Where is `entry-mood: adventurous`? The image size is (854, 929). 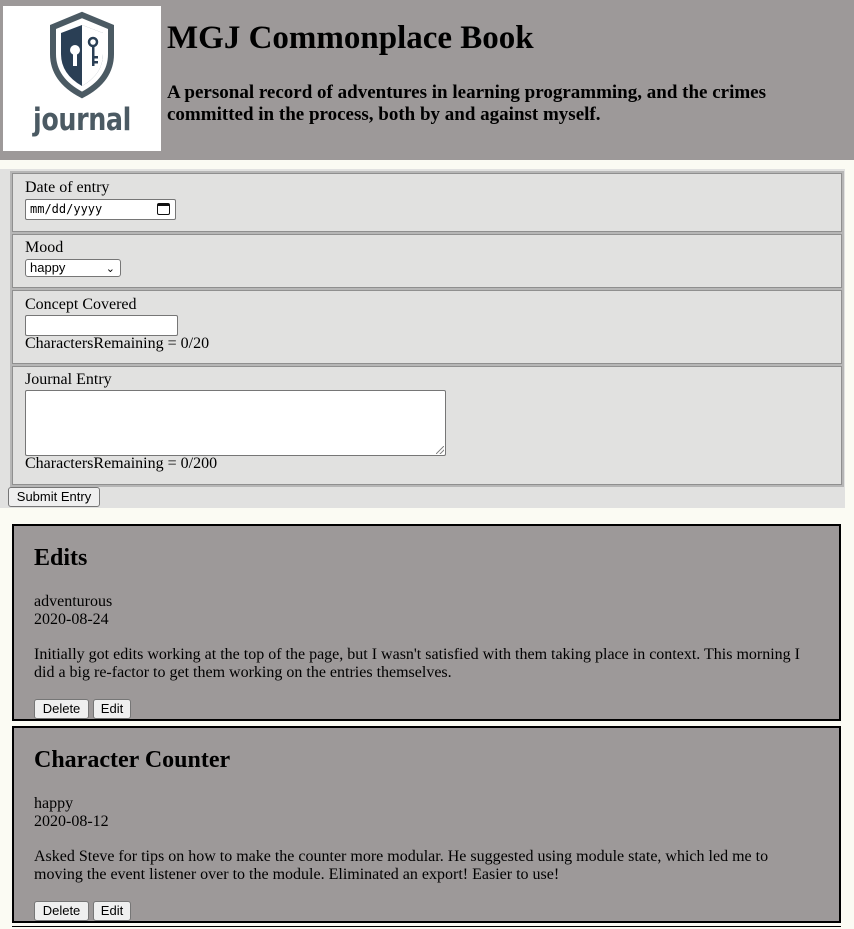
entry-mood: adventurous is located at coordinates (73, 601).